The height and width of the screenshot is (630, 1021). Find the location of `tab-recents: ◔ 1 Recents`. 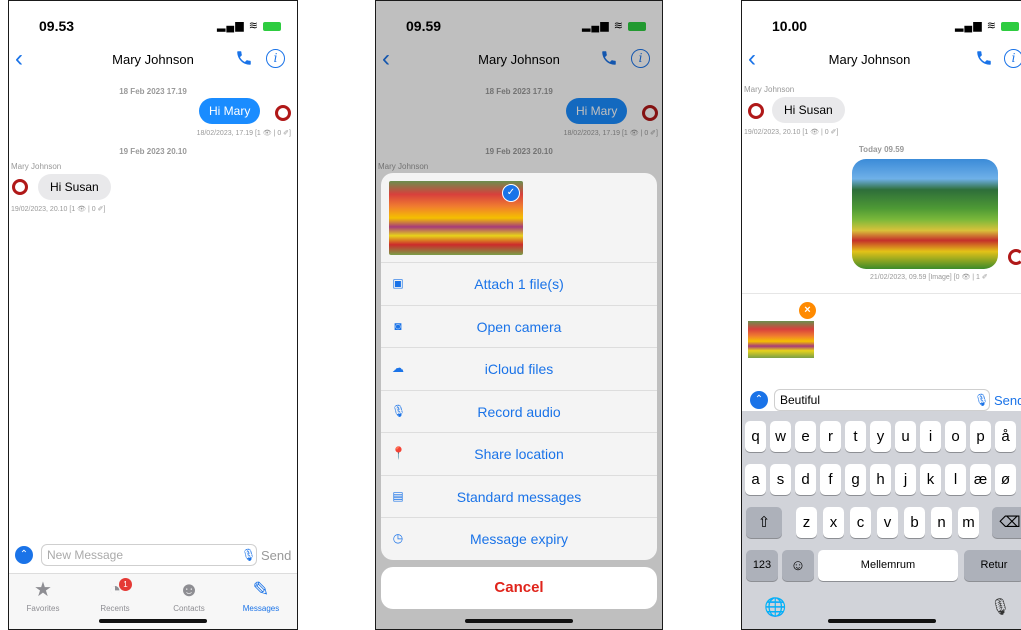

tab-recents: ◔ 1 Recents is located at coordinates (115, 595).